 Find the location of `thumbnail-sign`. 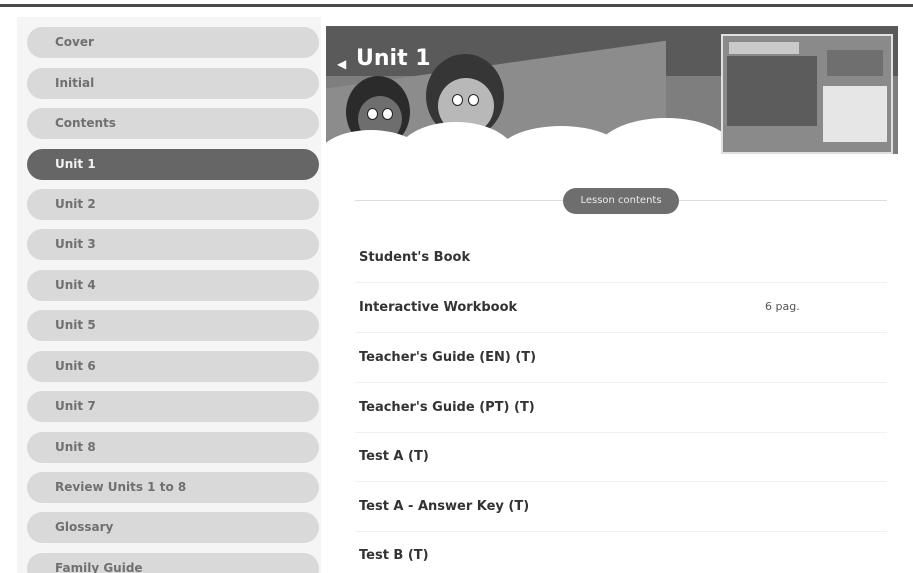

thumbnail-sign is located at coordinates (855, 63).